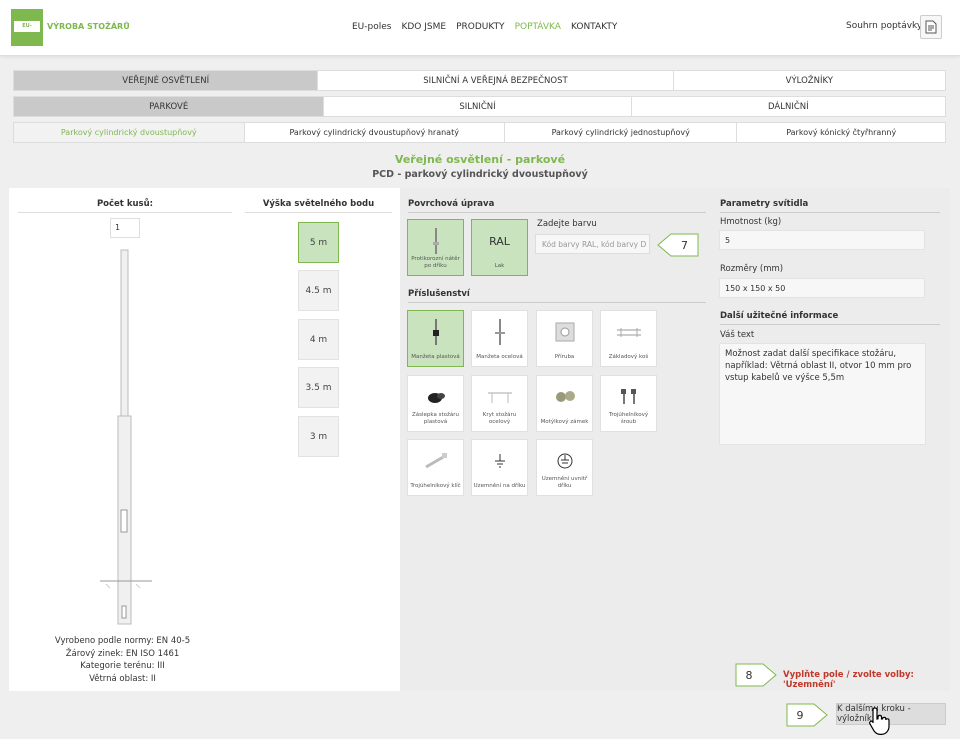 The height and width of the screenshot is (739, 960). What do you see at coordinates (318, 242) in the screenshot?
I see `height-5m-button: 5 m` at bounding box center [318, 242].